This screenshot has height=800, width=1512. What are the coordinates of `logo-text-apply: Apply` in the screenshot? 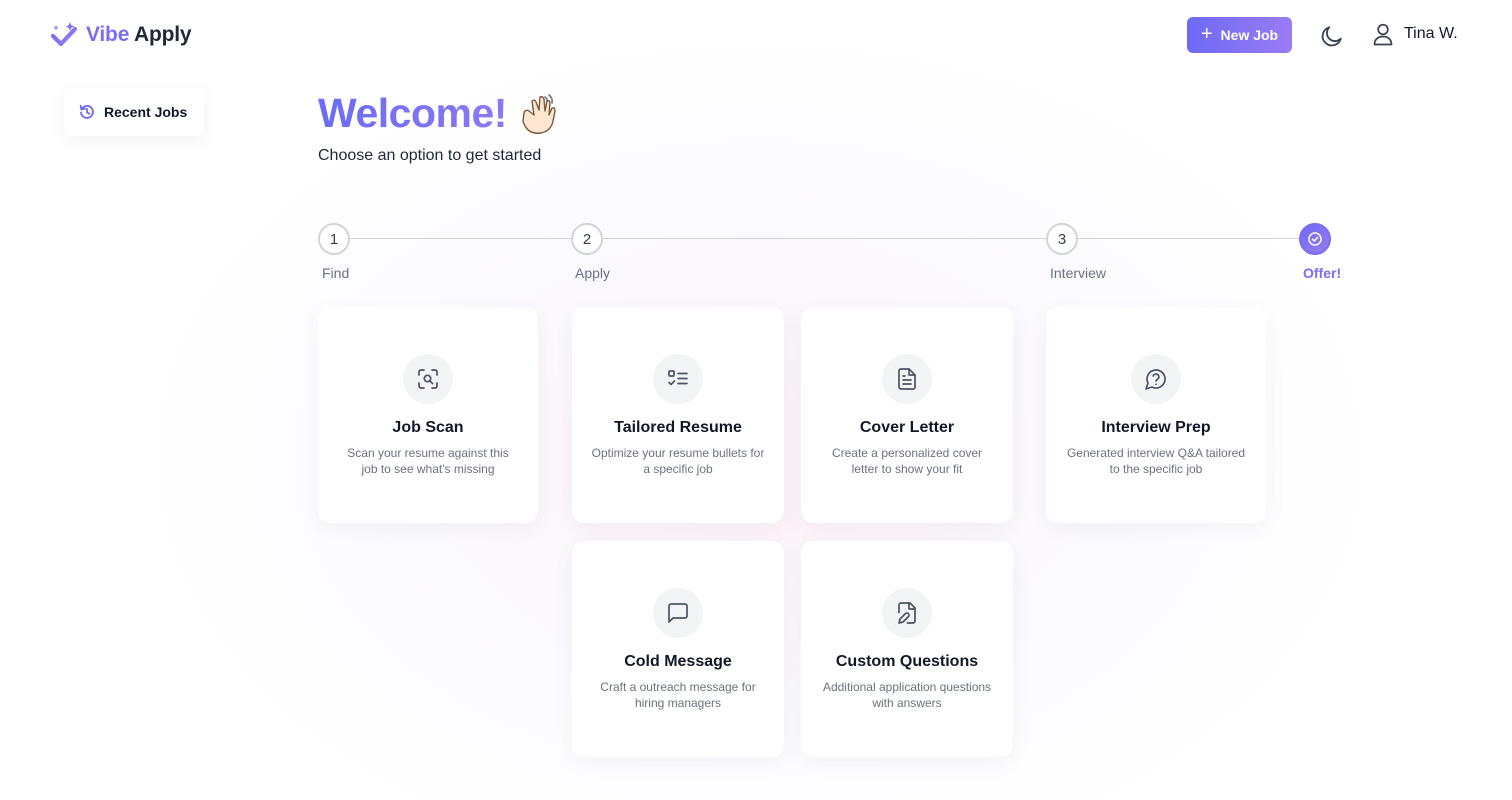 It's located at (163, 34).